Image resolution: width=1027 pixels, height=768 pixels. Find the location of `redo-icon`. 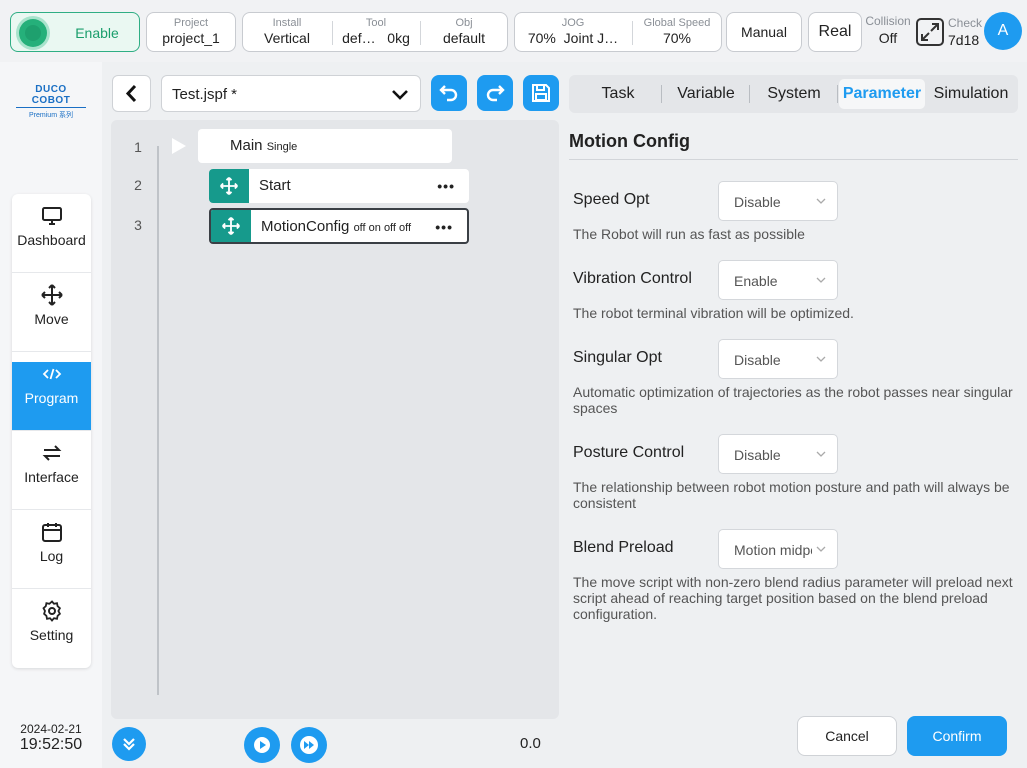

redo-icon is located at coordinates (495, 93).